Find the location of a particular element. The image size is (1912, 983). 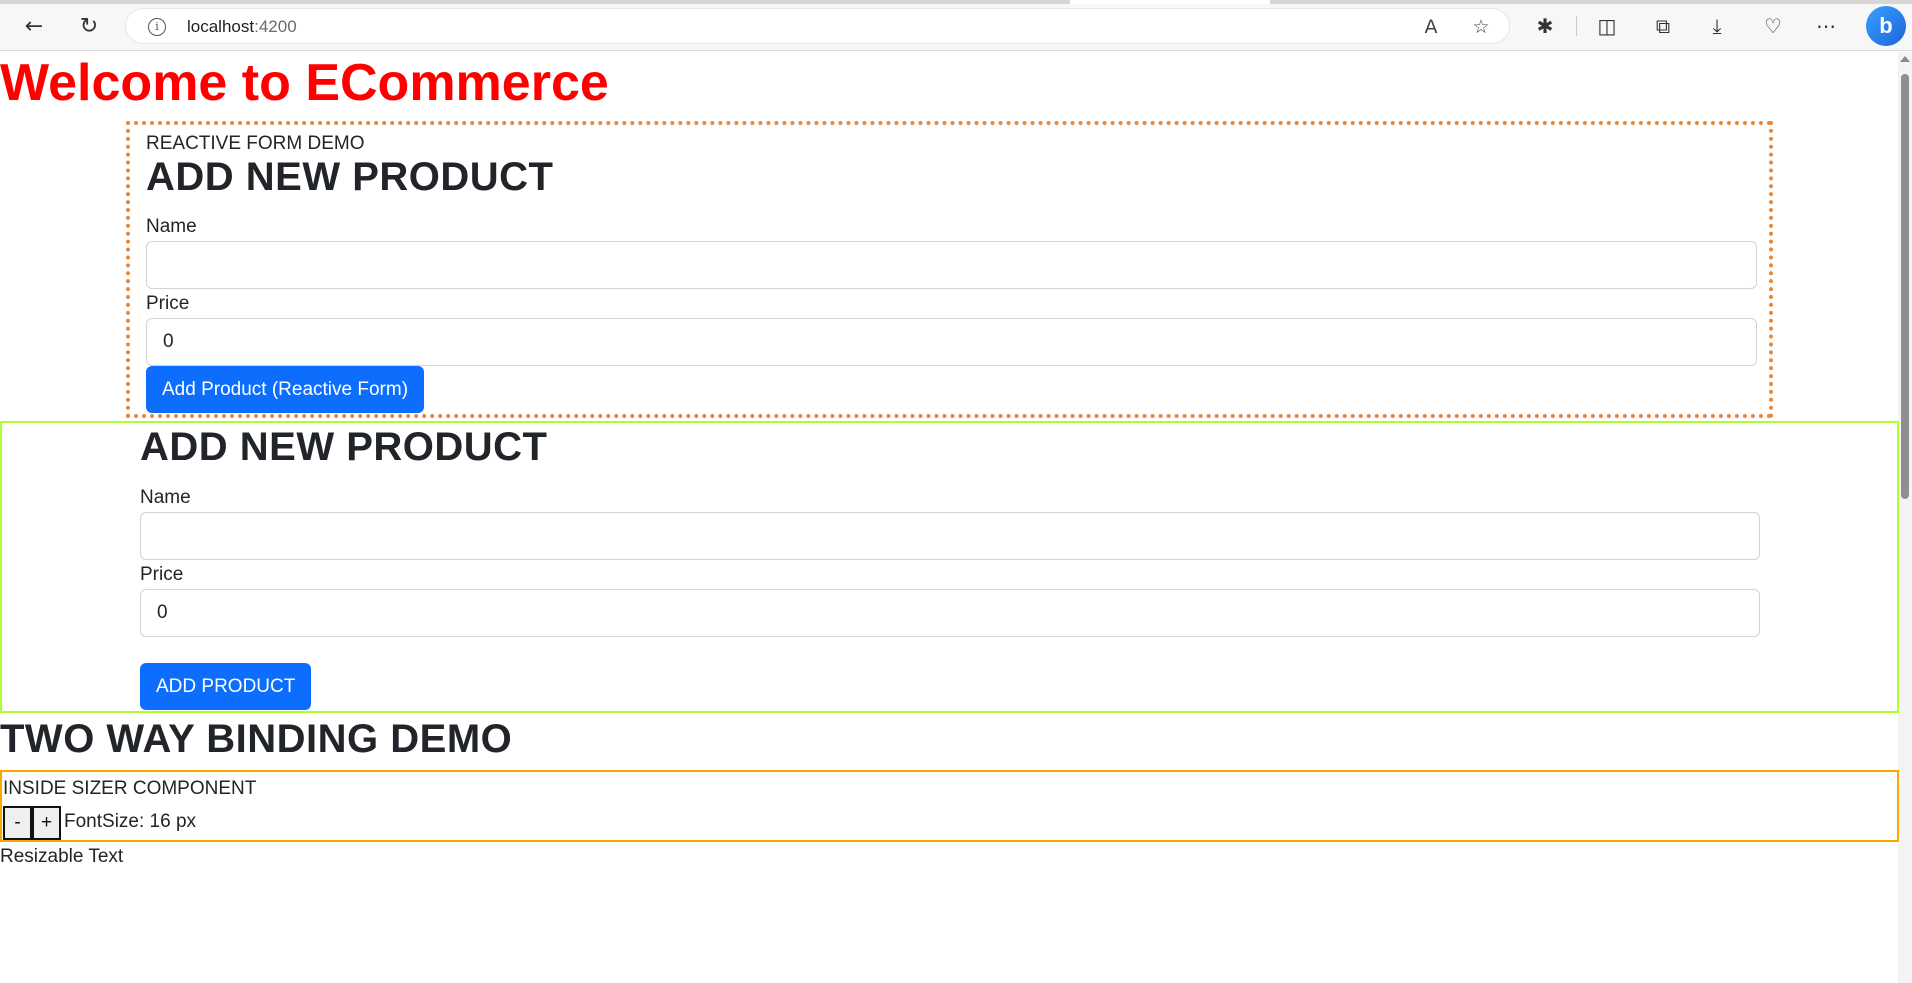

reactive-name-input is located at coordinates (951, 265).